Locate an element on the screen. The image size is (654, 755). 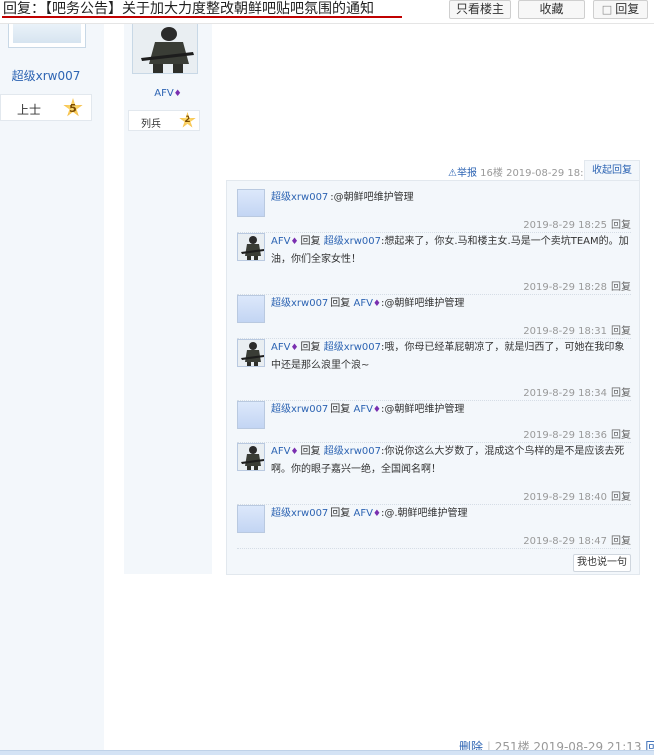
reply-time: 2019-8-29 18:34 is located at coordinates (565, 393).